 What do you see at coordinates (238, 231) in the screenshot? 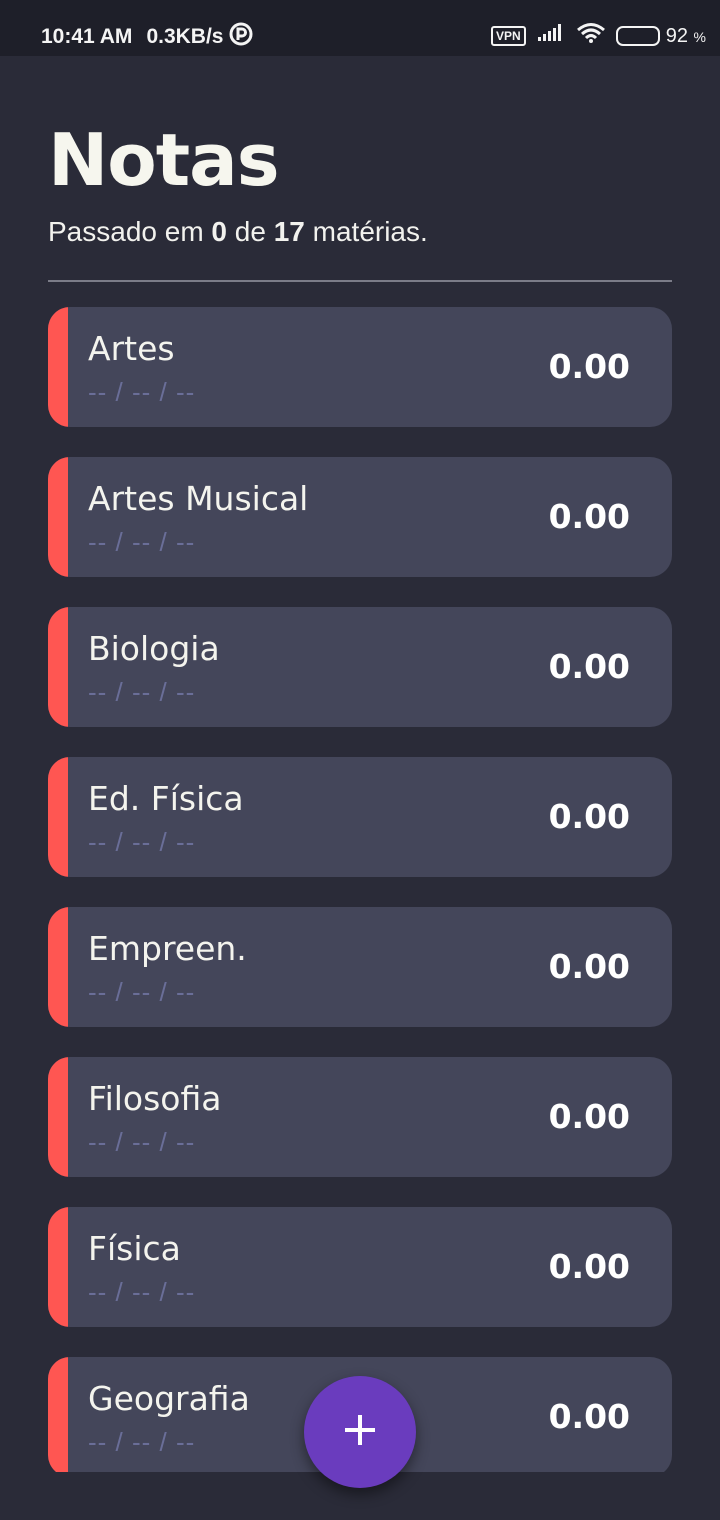
I see `pass-summary: Passado em 0 de 17 matérias.` at bounding box center [238, 231].